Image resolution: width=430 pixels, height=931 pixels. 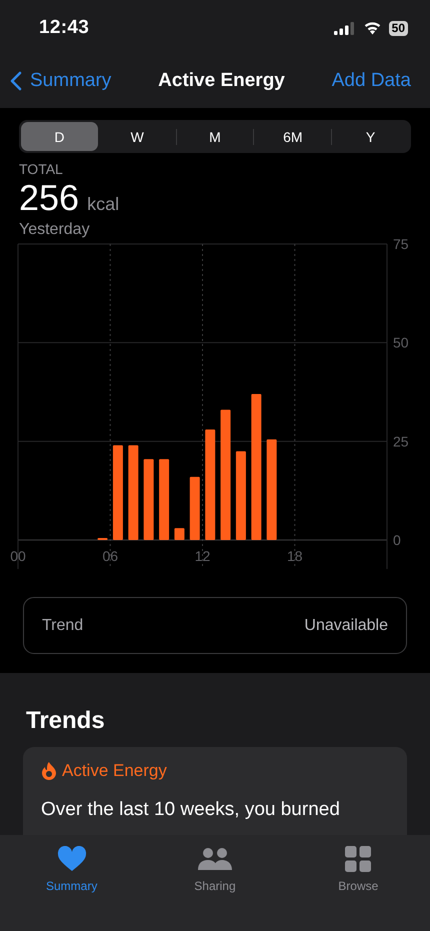 I want to click on unit-label: kcal, so click(x=103, y=204).